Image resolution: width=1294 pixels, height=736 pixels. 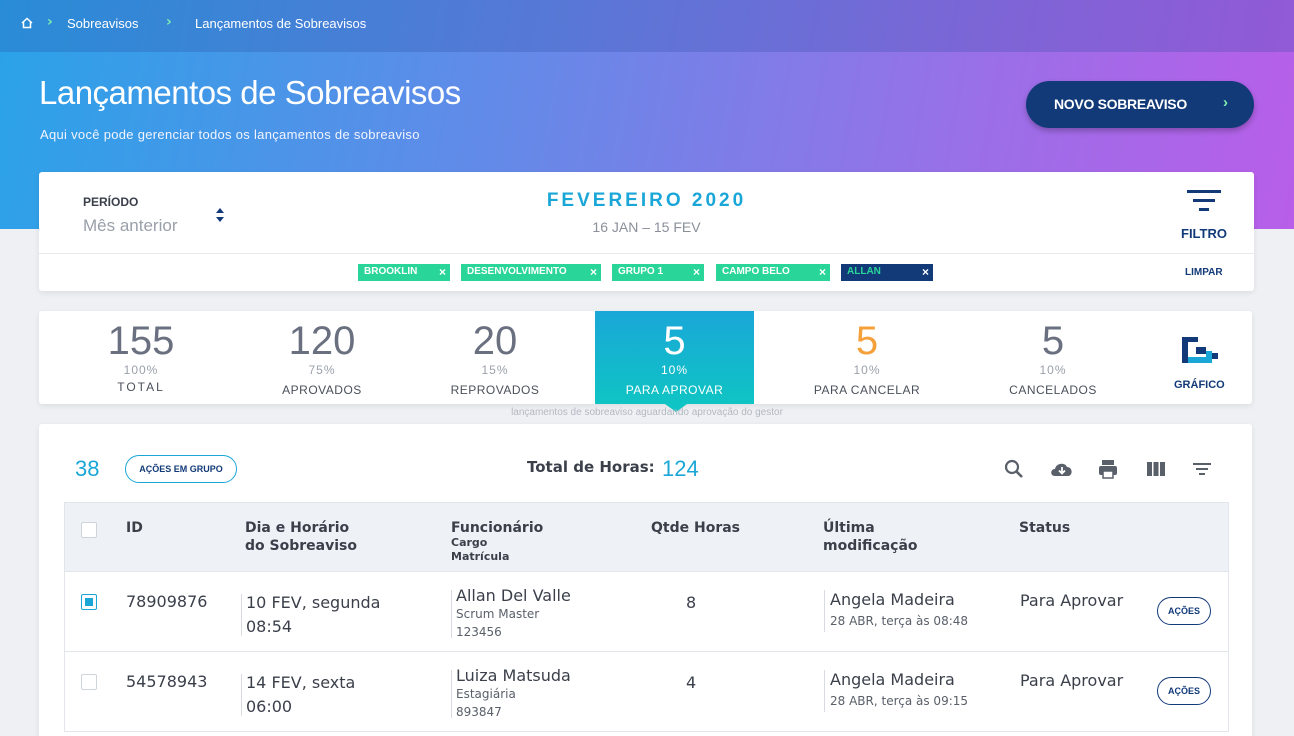 What do you see at coordinates (495, 341) in the screenshot?
I see `stat-number: 20` at bounding box center [495, 341].